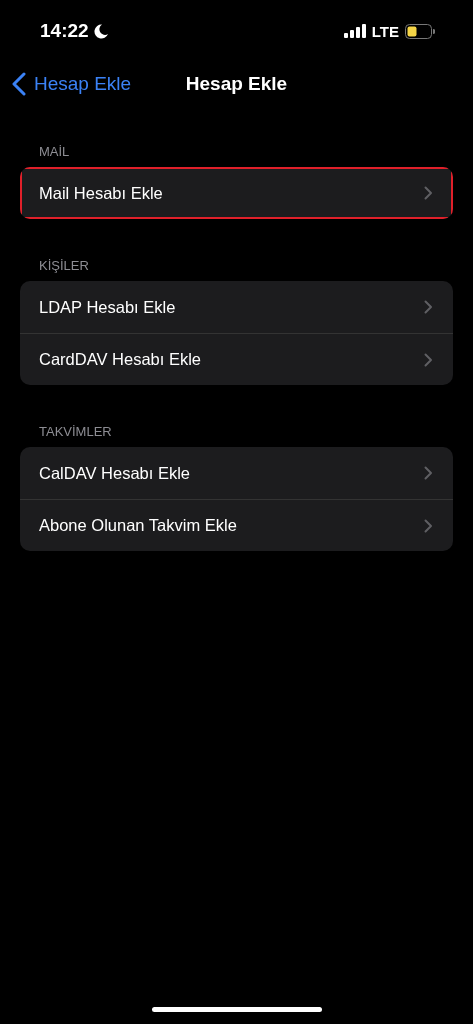 The height and width of the screenshot is (1024, 473). I want to click on clock-time: 14:22, so click(64, 31).